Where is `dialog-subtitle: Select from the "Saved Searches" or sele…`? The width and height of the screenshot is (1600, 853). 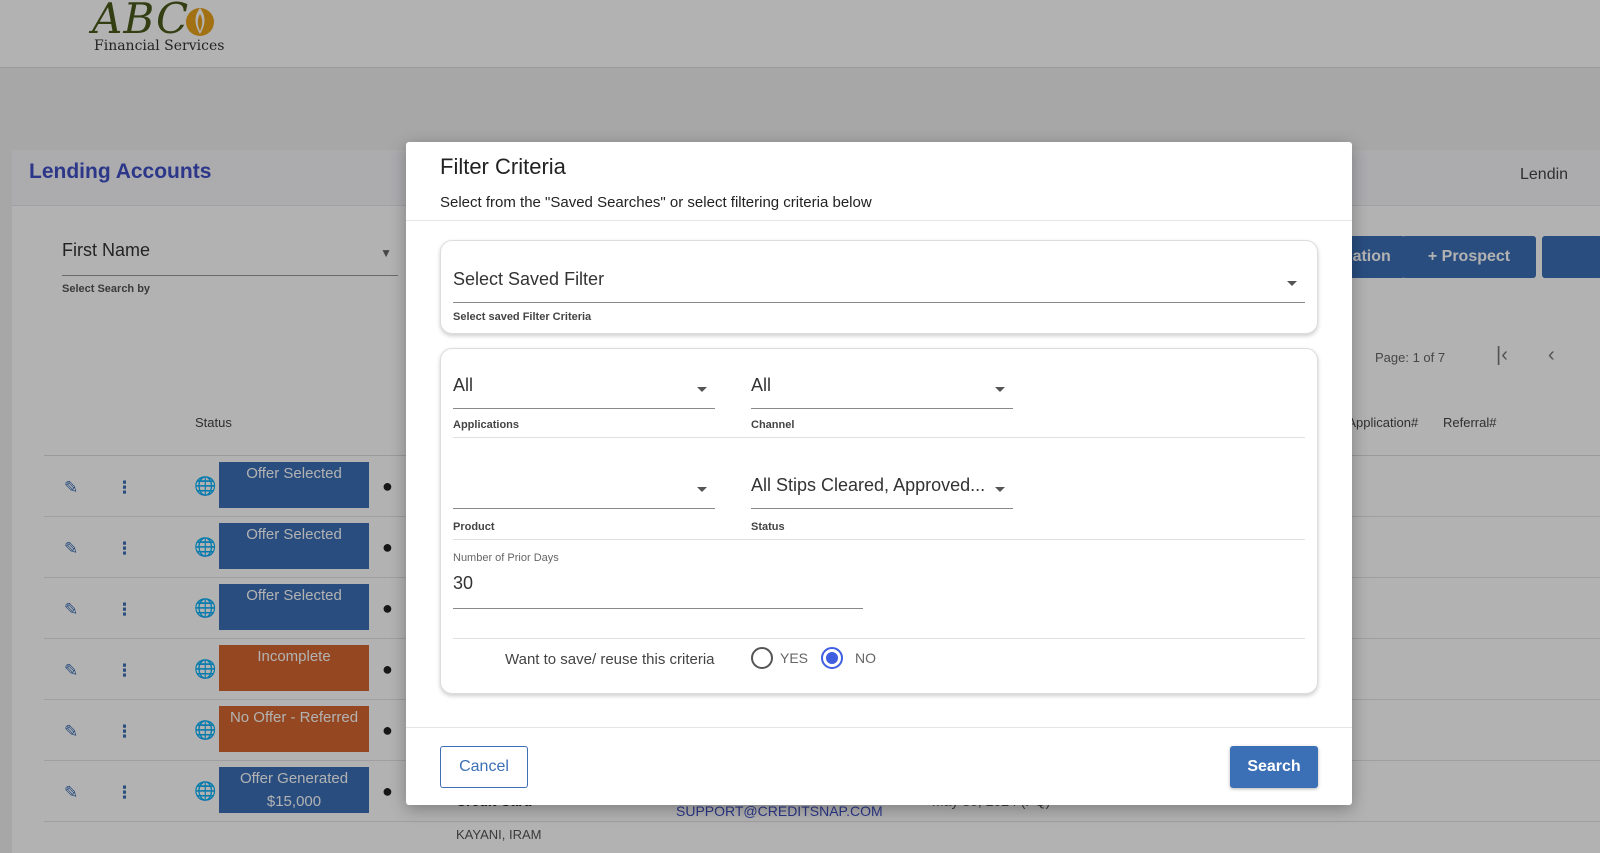
dialog-subtitle: Select from the "Saved Searches" or sele… is located at coordinates (656, 202).